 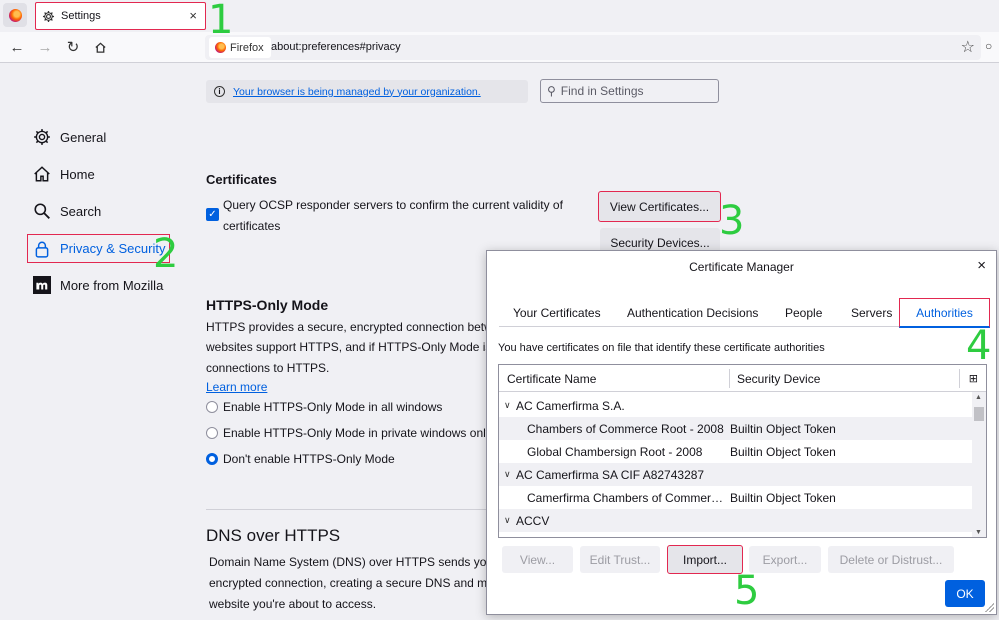 What do you see at coordinates (973, 378) in the screenshot?
I see `column-picker-icon: ⊞` at bounding box center [973, 378].